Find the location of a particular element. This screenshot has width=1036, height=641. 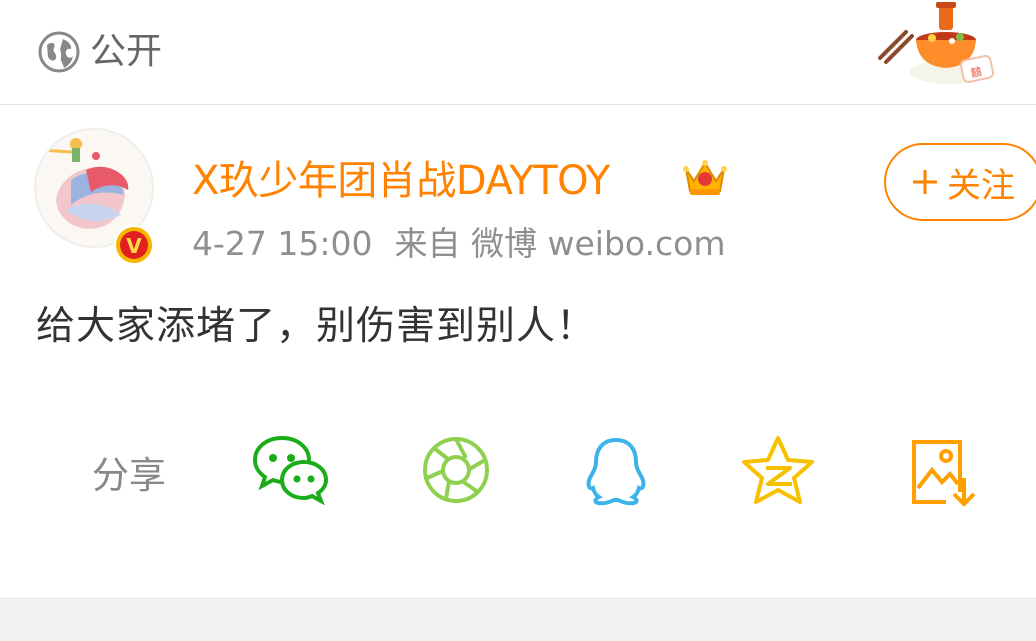

moments-icon is located at coordinates (456, 472).